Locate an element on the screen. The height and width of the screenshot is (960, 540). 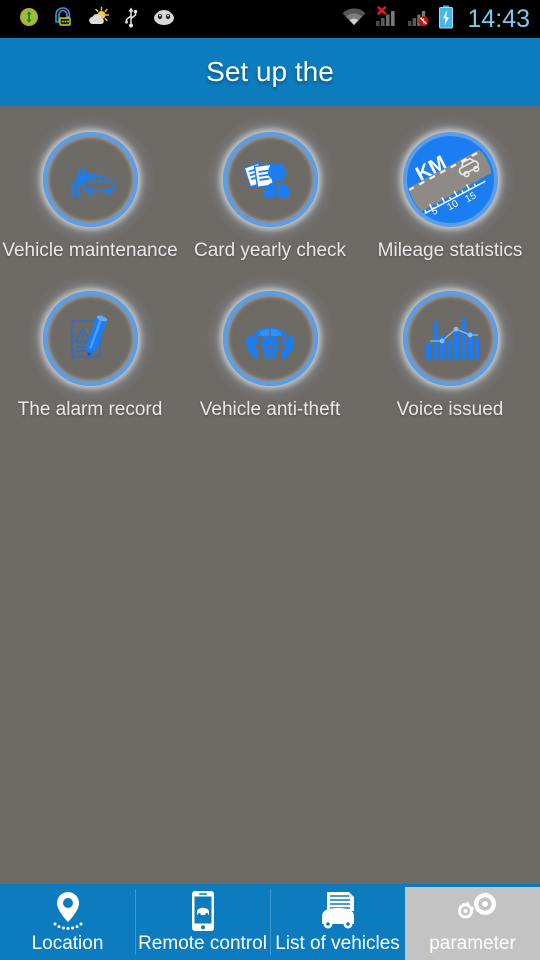
battery-charging-icon is located at coordinates (446, 19).